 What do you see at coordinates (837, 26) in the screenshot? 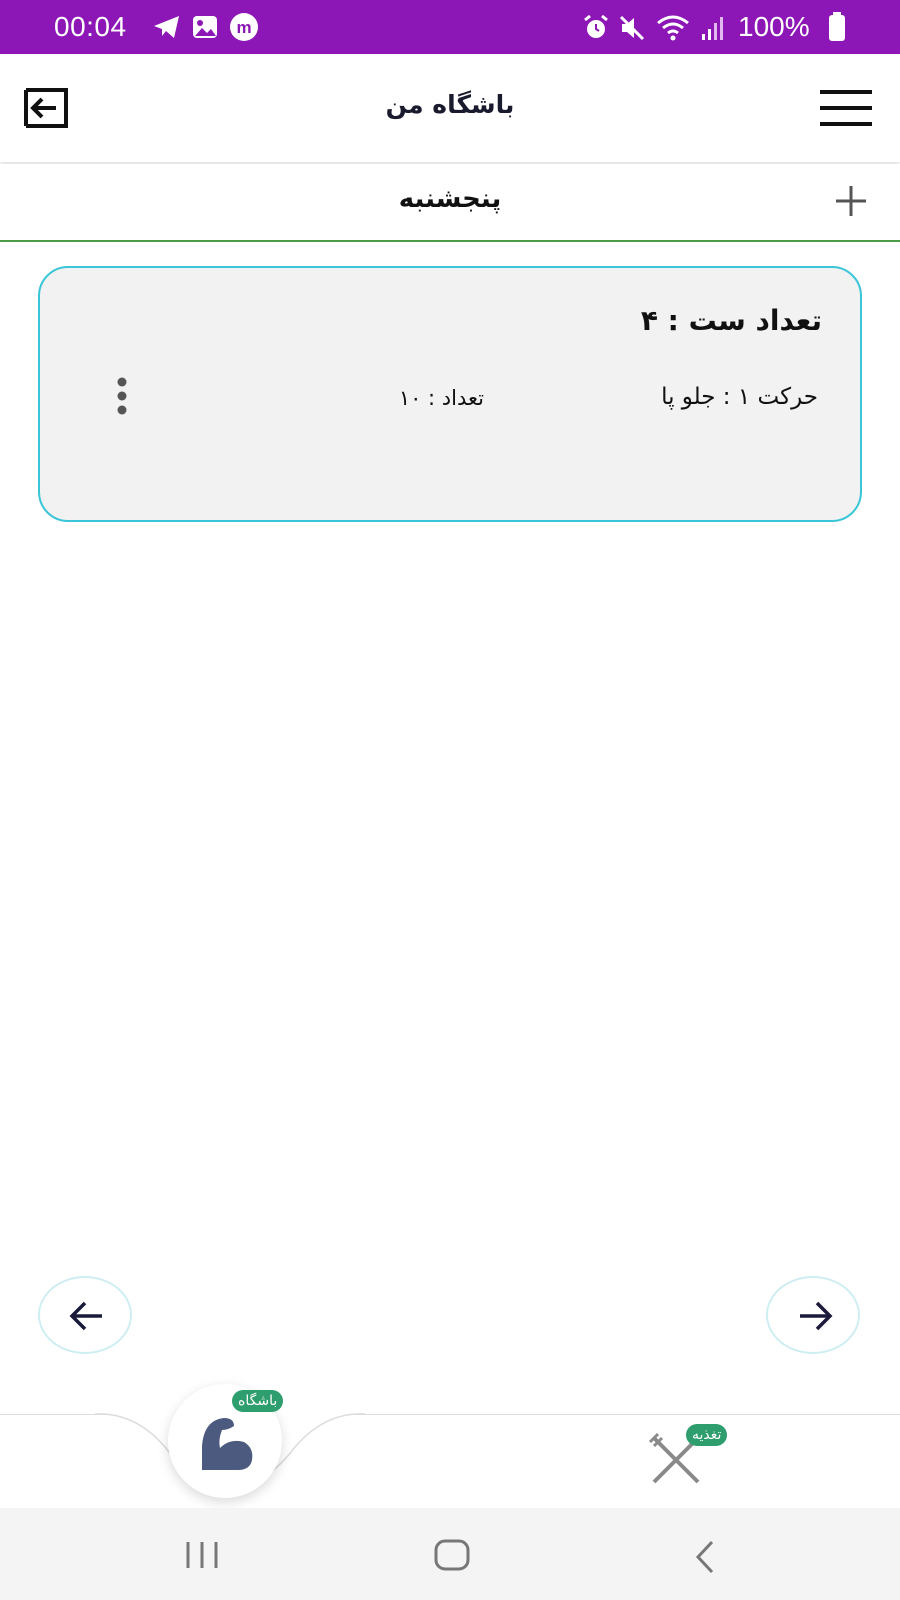
I see `battery-icon` at bounding box center [837, 26].